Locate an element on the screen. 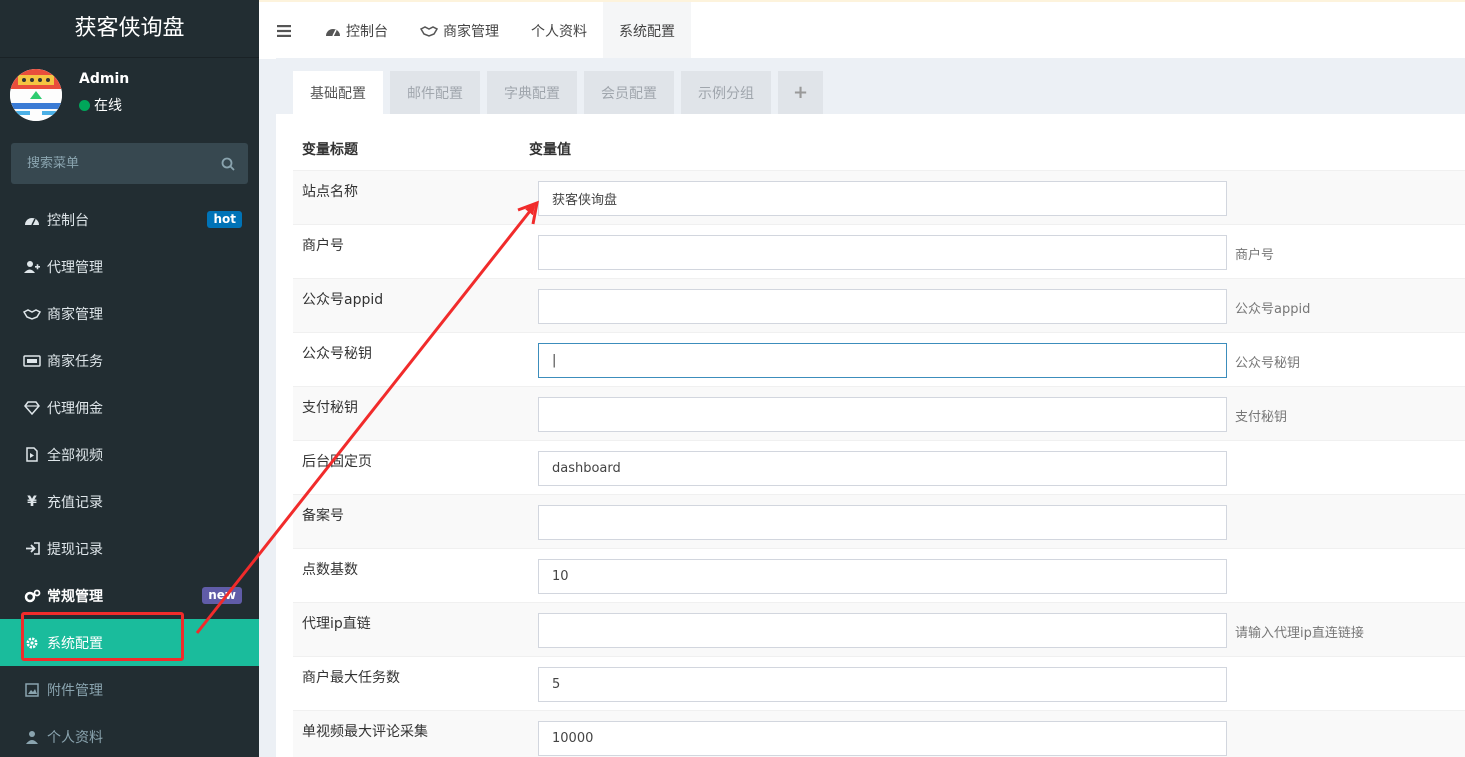  tab-profile: 个人资料 is located at coordinates (559, 30).